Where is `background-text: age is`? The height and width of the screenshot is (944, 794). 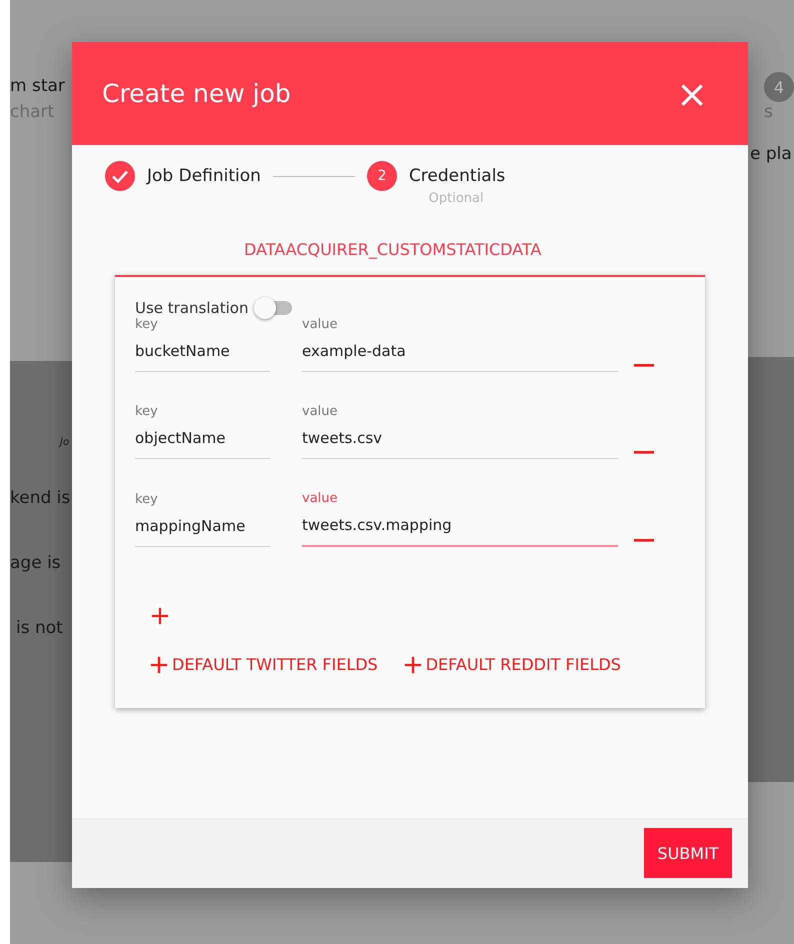
background-text: age is is located at coordinates (36, 563).